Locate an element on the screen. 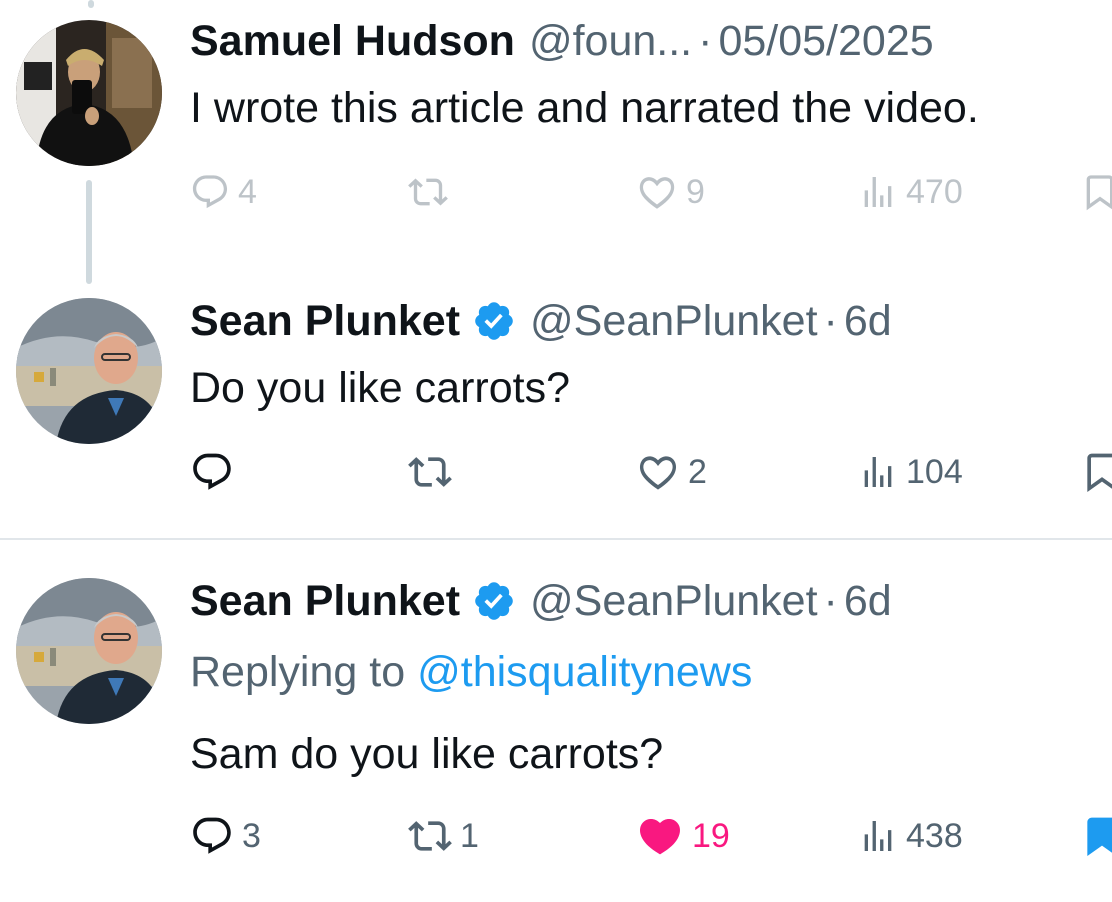 This screenshot has width=1112, height=902. reply-count: 4 is located at coordinates (247, 191).